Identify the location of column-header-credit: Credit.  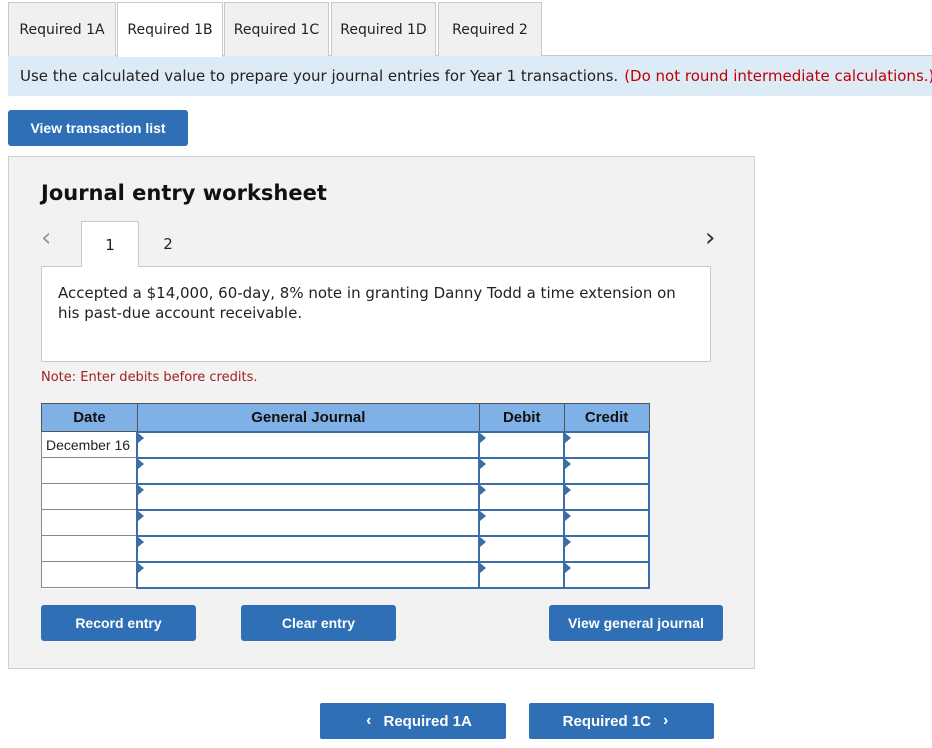
(606, 417).